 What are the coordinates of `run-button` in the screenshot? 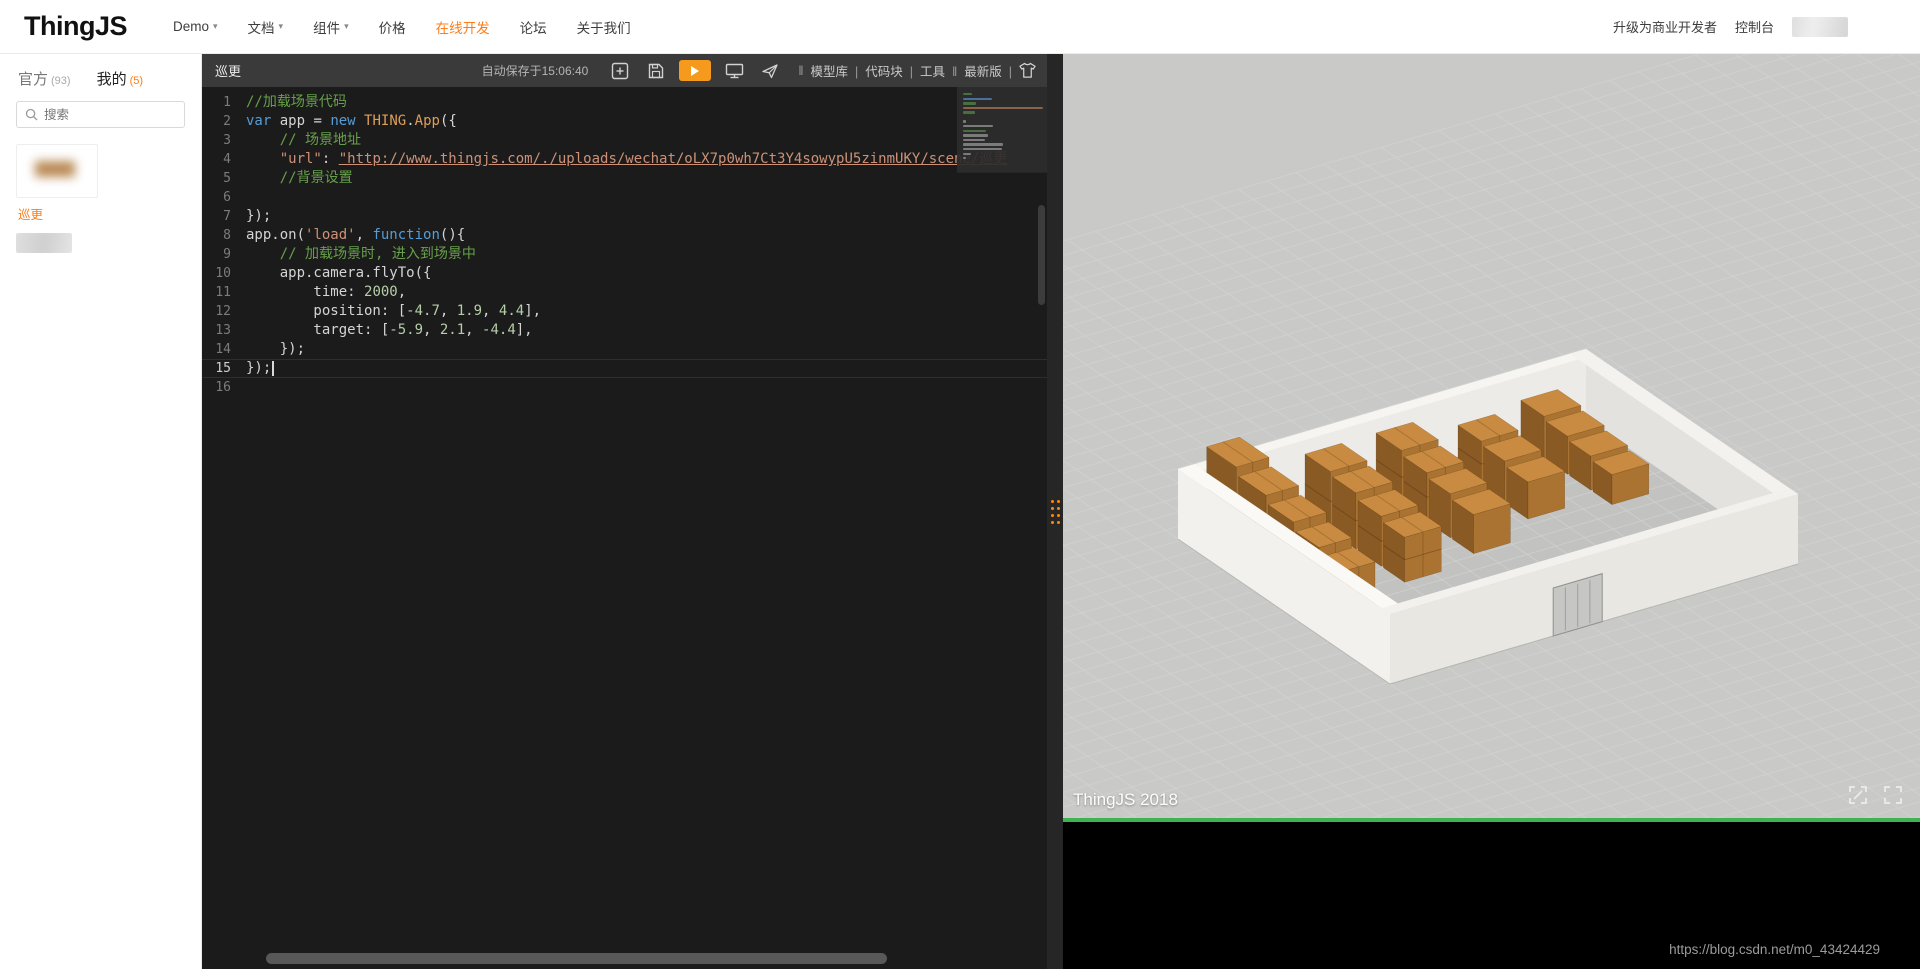 It's located at (695, 70).